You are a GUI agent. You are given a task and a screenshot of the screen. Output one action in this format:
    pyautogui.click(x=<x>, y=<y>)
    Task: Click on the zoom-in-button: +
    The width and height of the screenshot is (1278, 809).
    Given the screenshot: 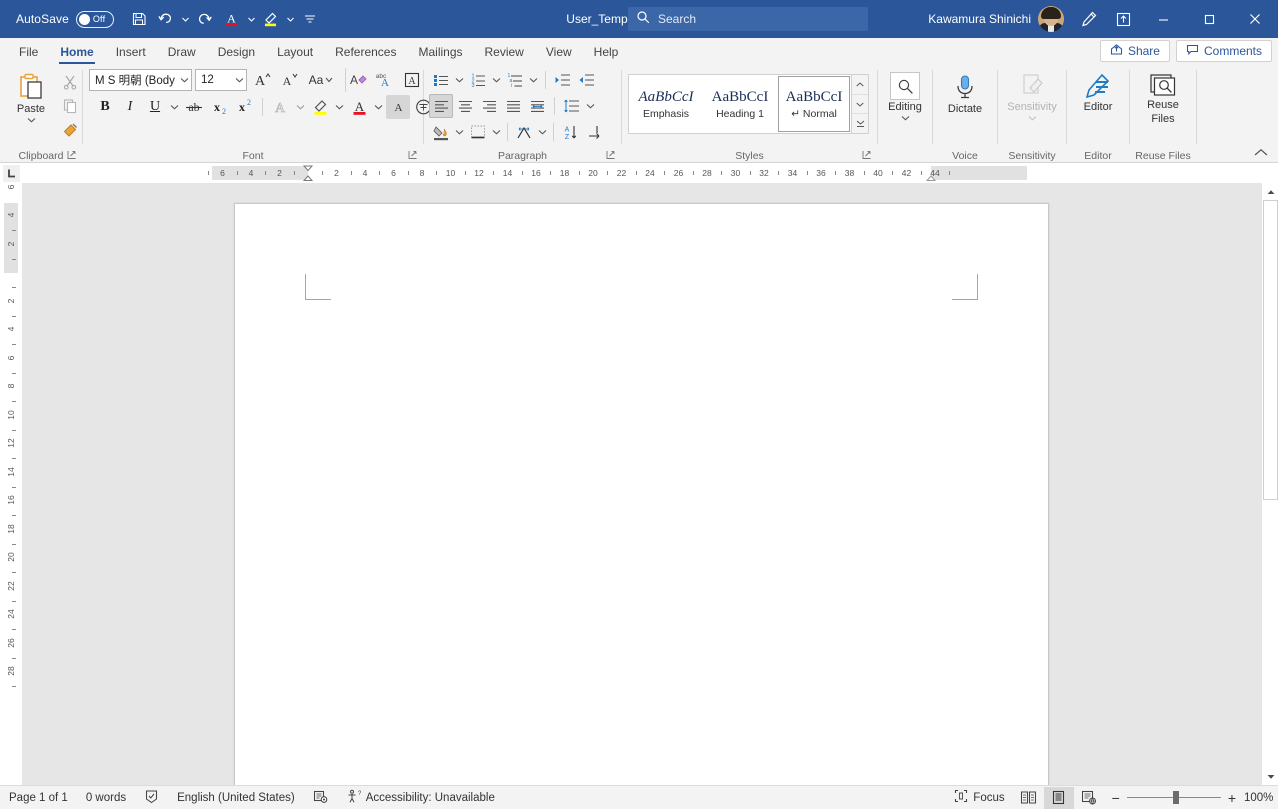 What is the action you would take?
    pyautogui.click(x=1232, y=798)
    